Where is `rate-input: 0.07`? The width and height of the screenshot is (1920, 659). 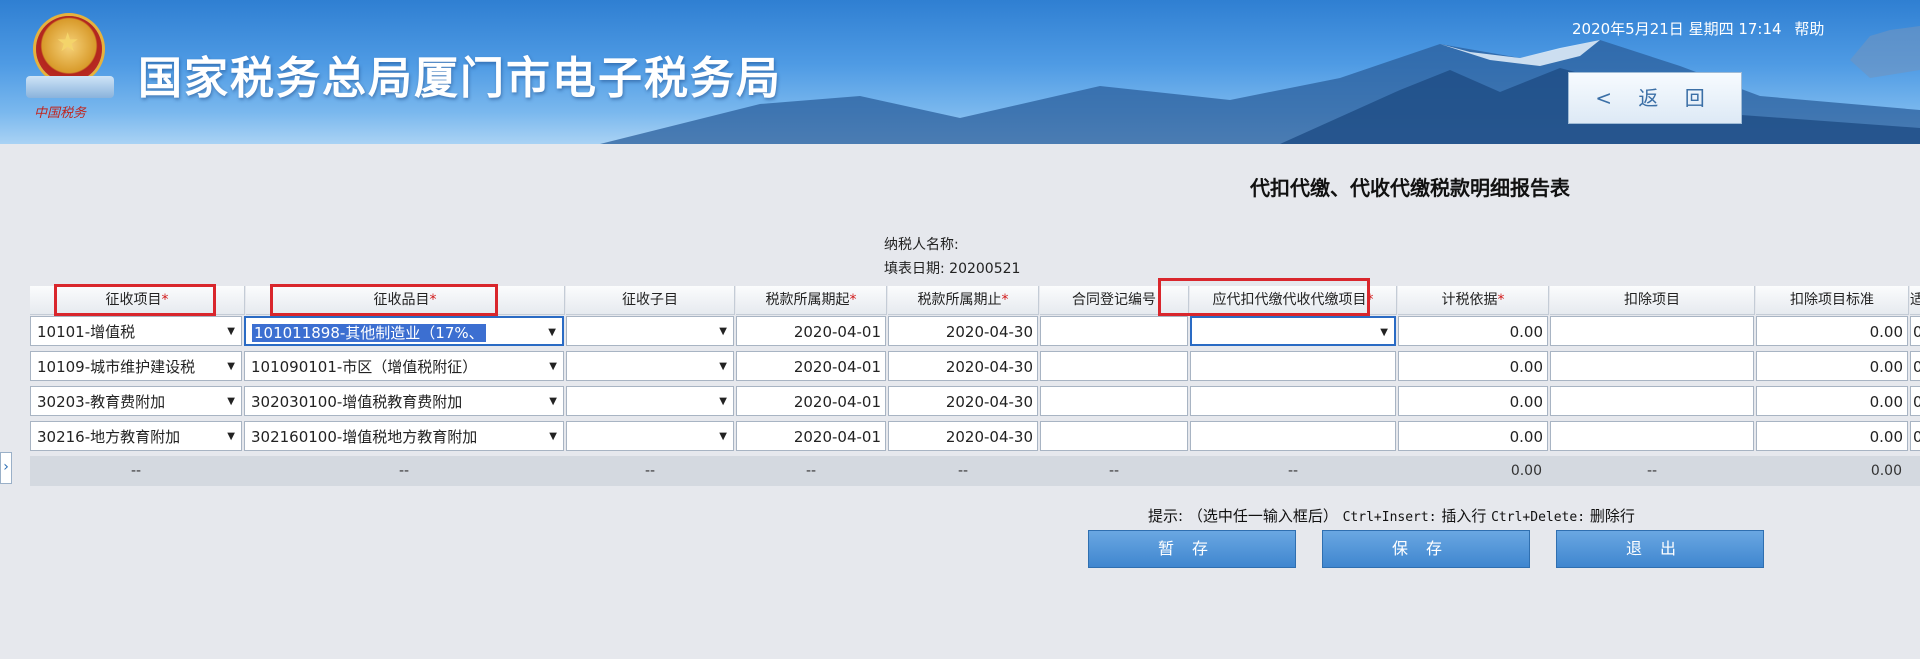
rate-input: 0.07 is located at coordinates (1915, 366).